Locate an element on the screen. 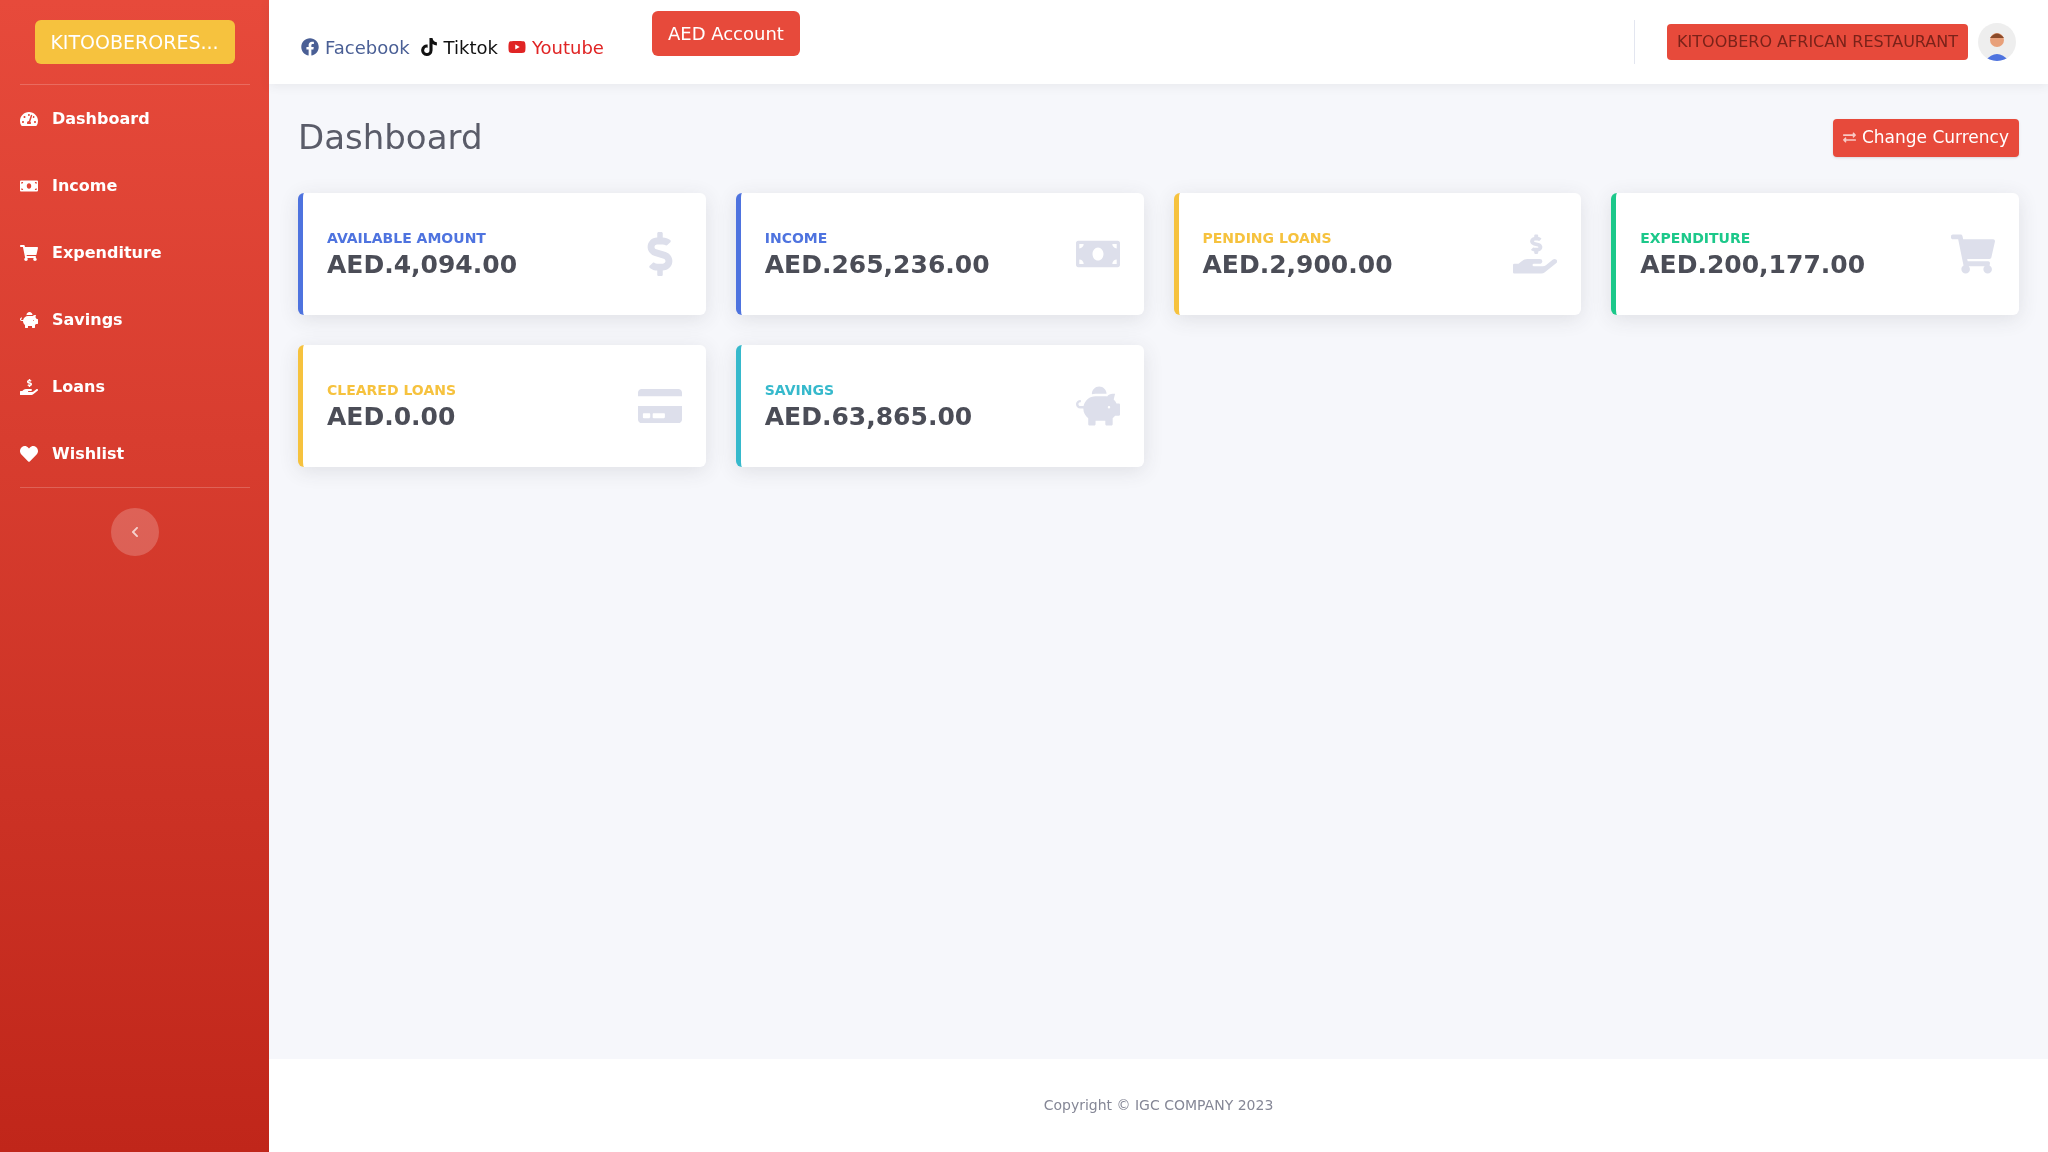  nav-link: Savings is located at coordinates (134, 319).